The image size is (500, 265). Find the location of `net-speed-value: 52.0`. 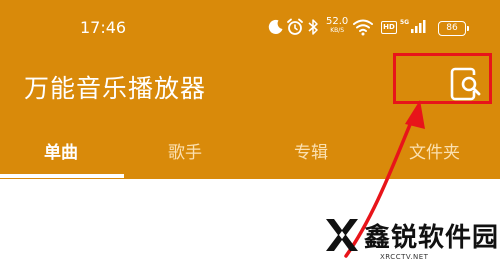

net-speed-value: 52.0 is located at coordinates (337, 21).